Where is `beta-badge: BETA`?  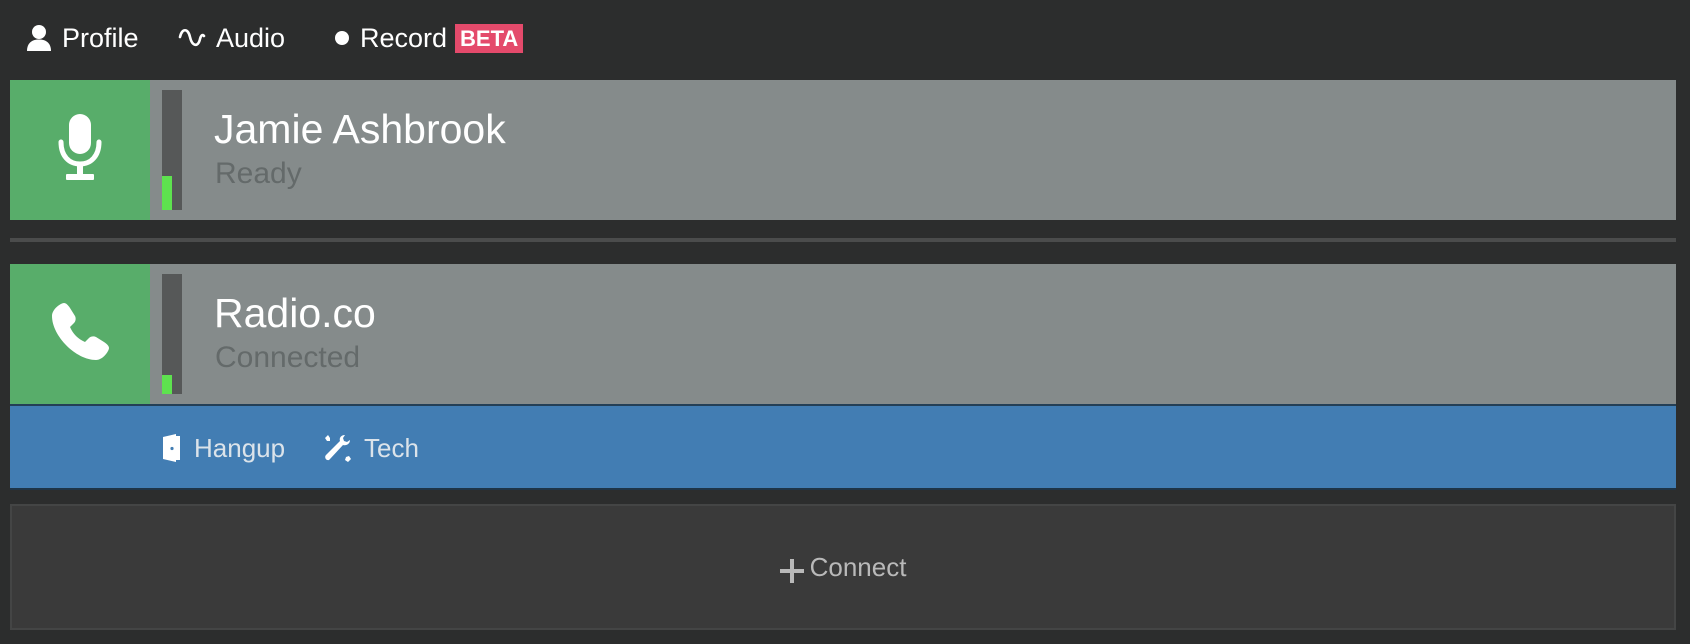 beta-badge: BETA is located at coordinates (489, 38).